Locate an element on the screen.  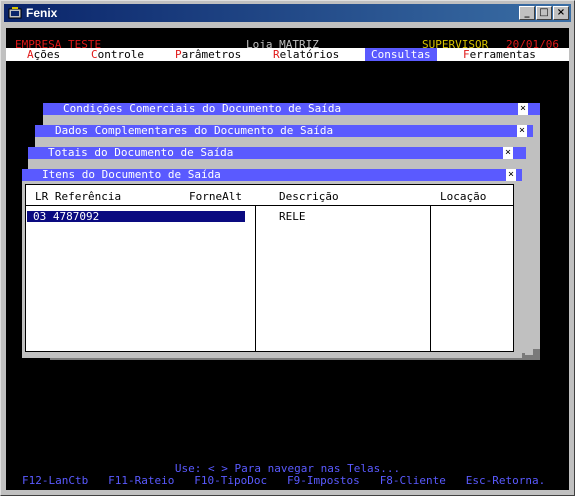
close-button: × is located at coordinates (561, 13).